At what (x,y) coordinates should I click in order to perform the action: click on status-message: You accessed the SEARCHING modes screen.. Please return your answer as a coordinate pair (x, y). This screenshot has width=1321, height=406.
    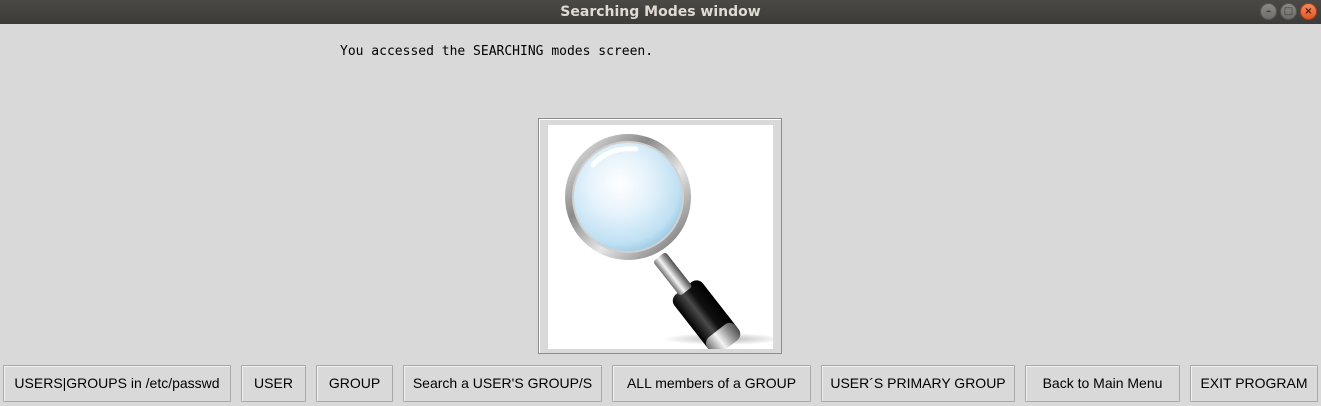
    Looking at the image, I should click on (497, 51).